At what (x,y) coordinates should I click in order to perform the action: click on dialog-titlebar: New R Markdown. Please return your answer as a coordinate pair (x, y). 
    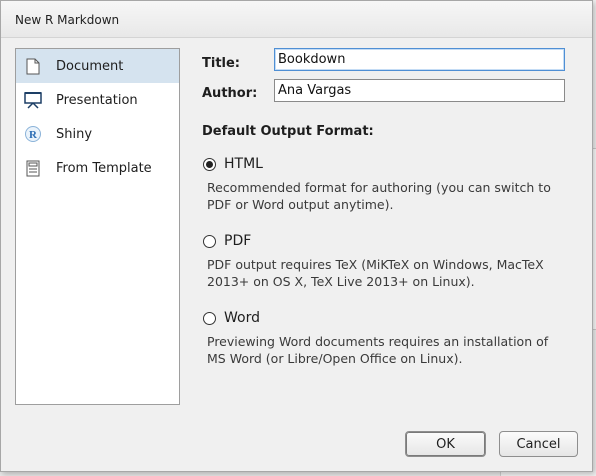
    Looking at the image, I should click on (296, 19).